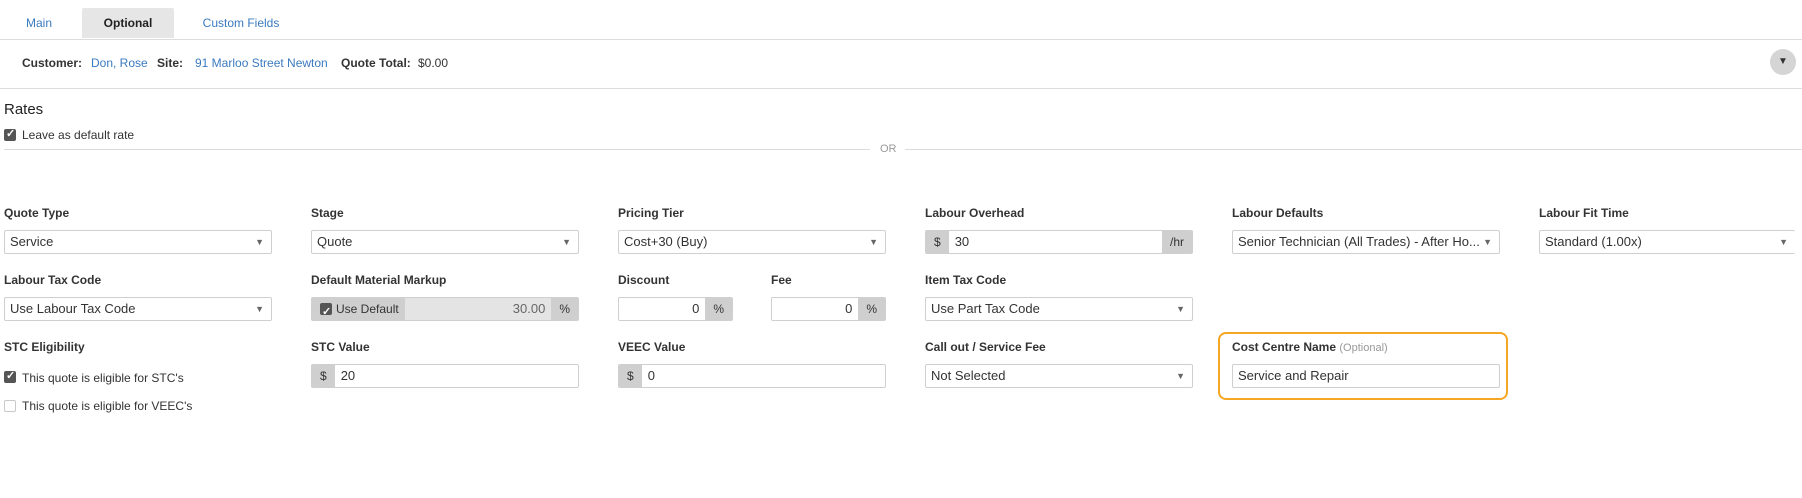 This screenshot has height=498, width=1802. What do you see at coordinates (1366, 376) in the screenshot?
I see `cost-centre-name-input: Service and Repair` at bounding box center [1366, 376].